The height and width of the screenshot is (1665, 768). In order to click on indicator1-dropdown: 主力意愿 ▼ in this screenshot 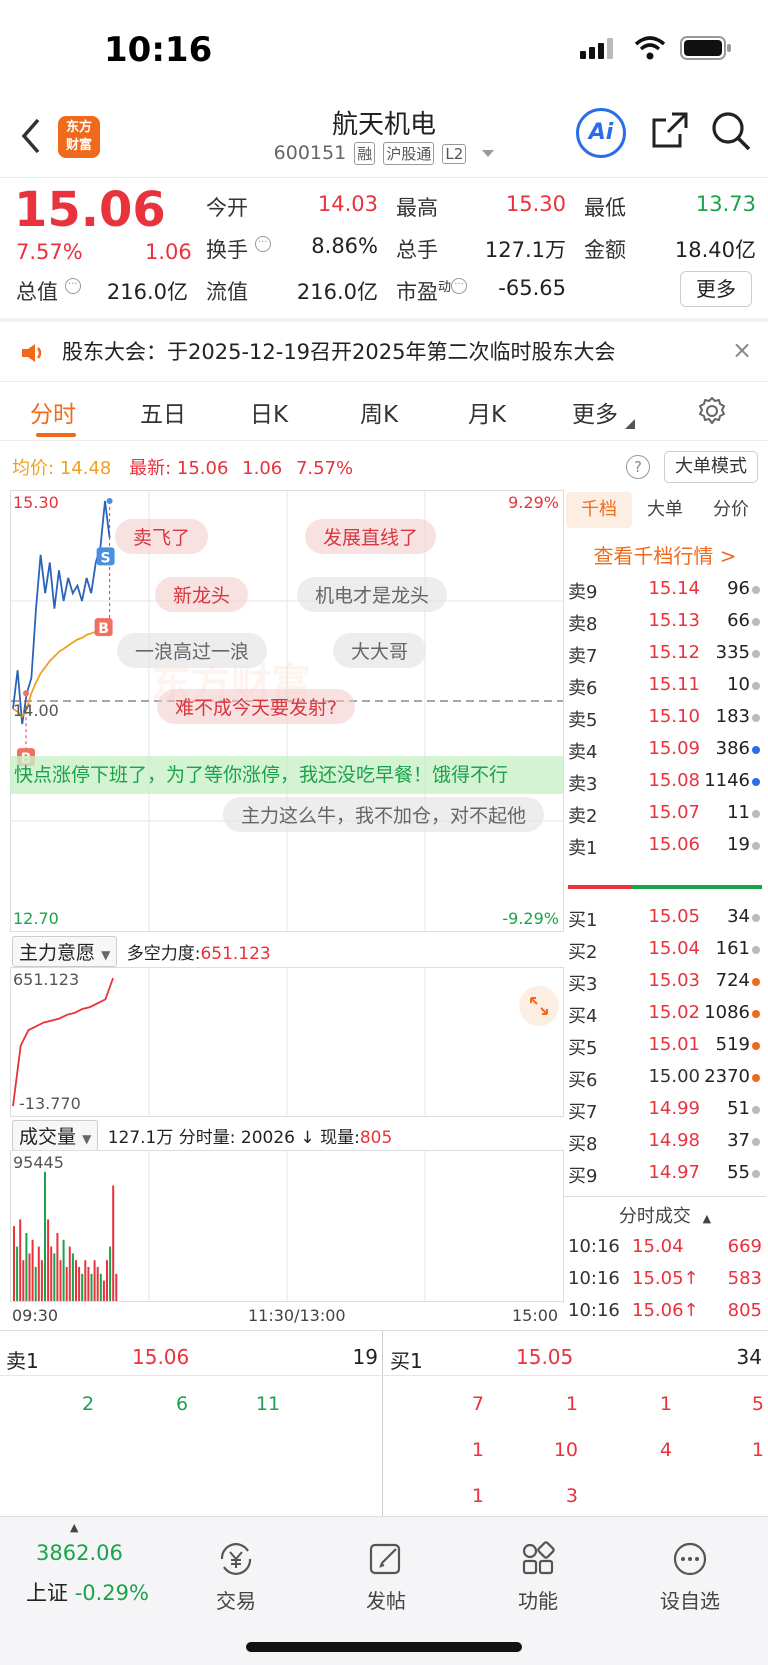, I will do `click(65, 951)`.